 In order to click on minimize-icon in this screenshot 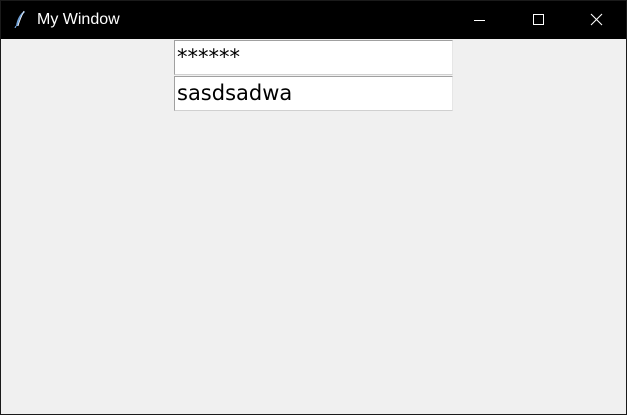, I will do `click(479, 20)`.